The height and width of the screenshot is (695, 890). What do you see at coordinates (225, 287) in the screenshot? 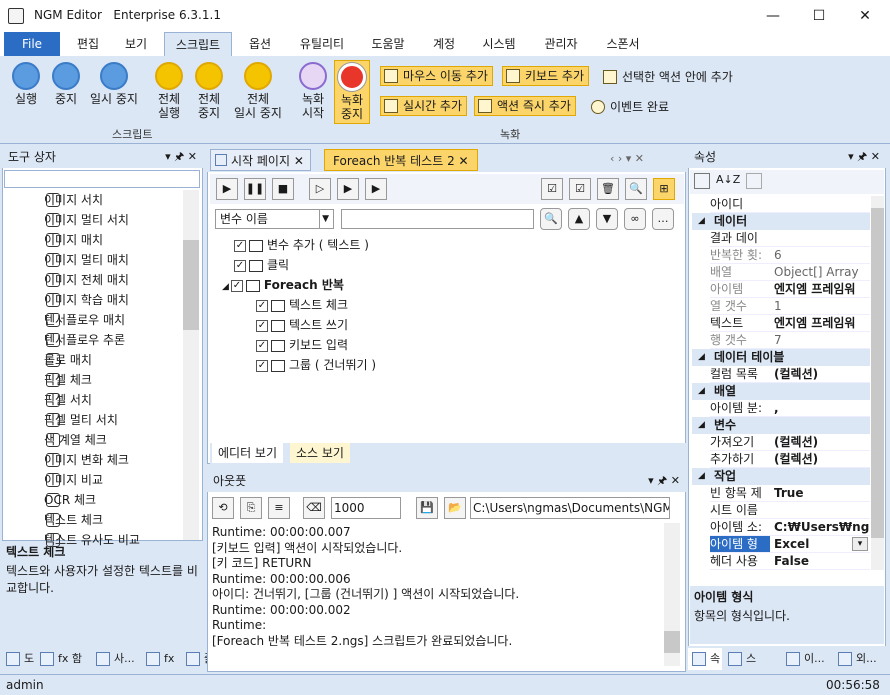
I see `expand-icon: ◢` at bounding box center [225, 287].